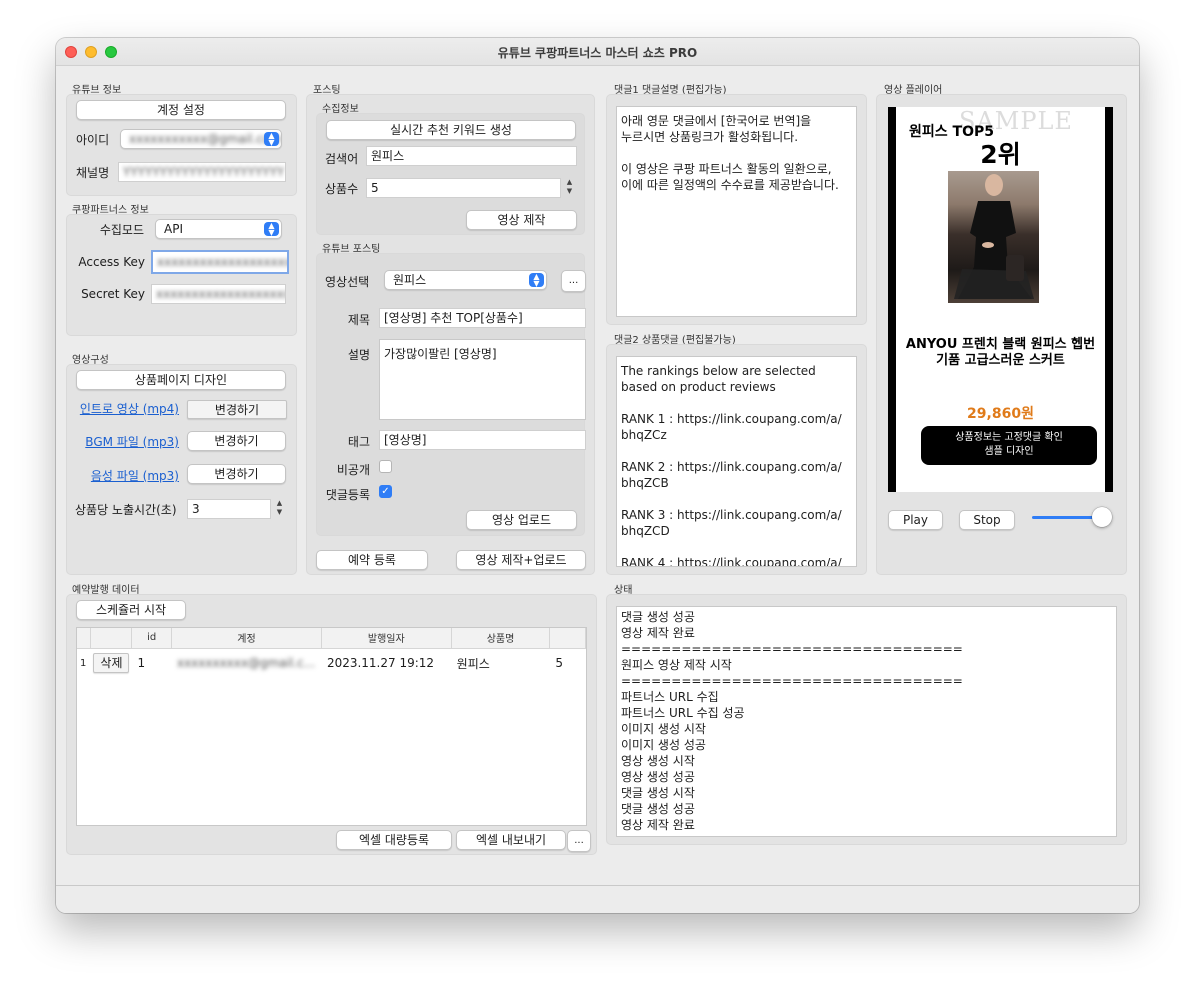  What do you see at coordinates (151, 638) in the screenshot?
I see `column-header-id: id` at bounding box center [151, 638].